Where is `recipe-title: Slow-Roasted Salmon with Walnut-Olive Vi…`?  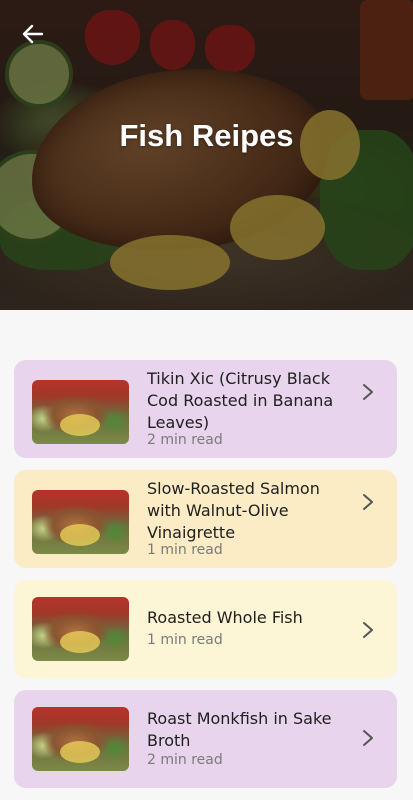 recipe-title: Slow-Roasted Salmon with Walnut-Olive Vi… is located at coordinates (233, 510).